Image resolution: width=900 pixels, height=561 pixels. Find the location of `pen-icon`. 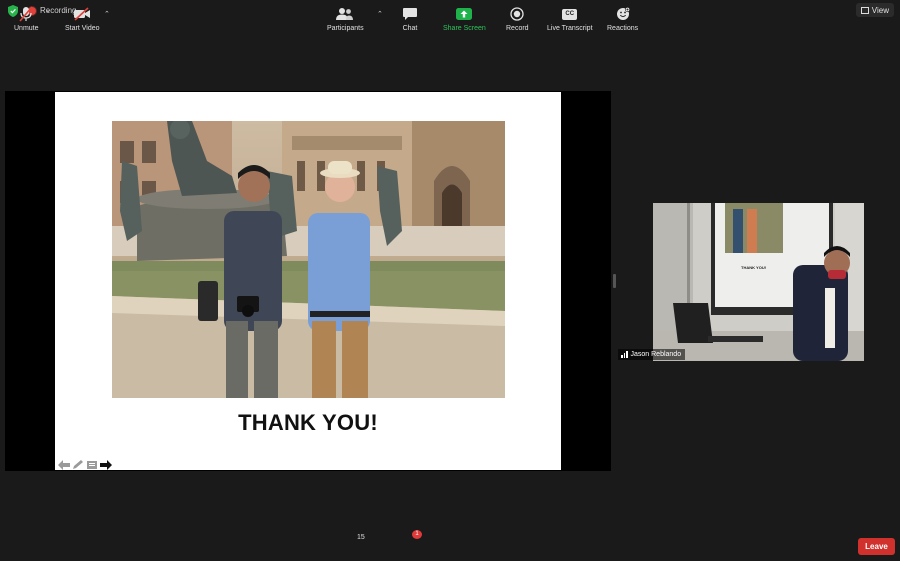

pen-icon is located at coordinates (78, 463).